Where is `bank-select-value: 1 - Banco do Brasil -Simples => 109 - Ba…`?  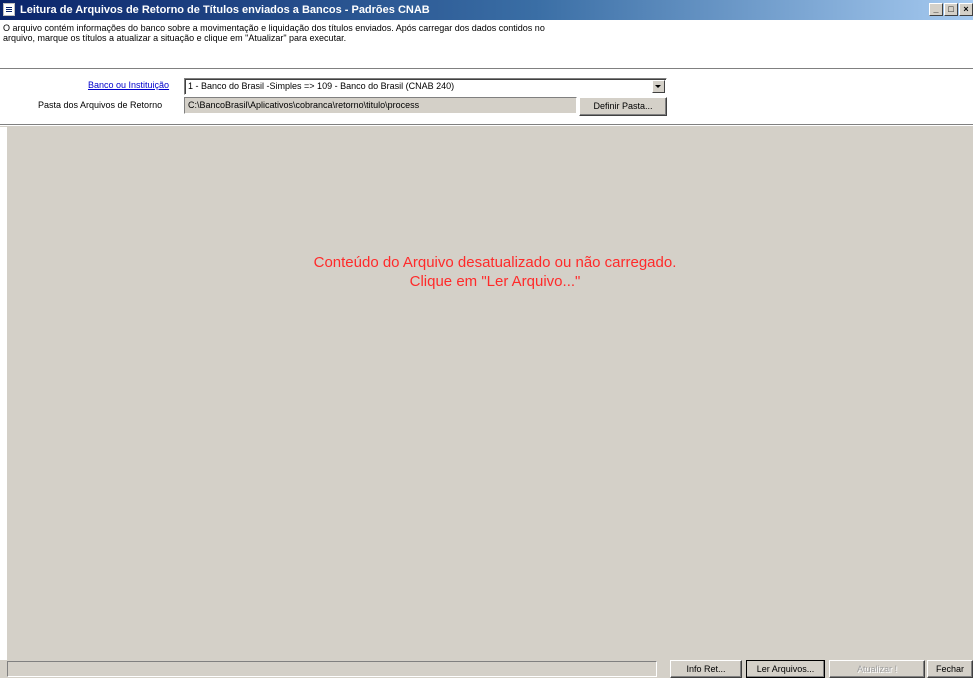
bank-select-value: 1 - Banco do Brasil -Simples => 109 - Ba… is located at coordinates (321, 86).